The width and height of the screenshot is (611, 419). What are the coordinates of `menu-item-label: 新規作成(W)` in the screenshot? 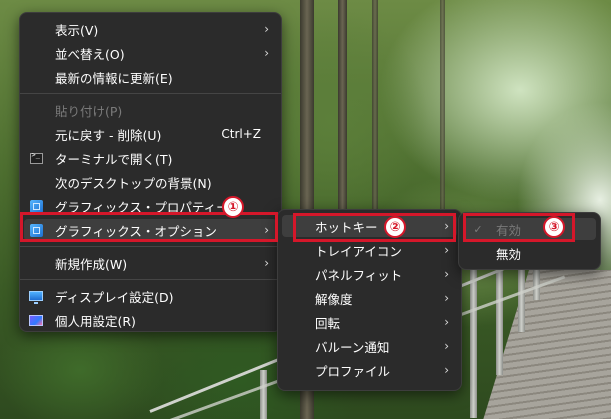 It's located at (91, 264).